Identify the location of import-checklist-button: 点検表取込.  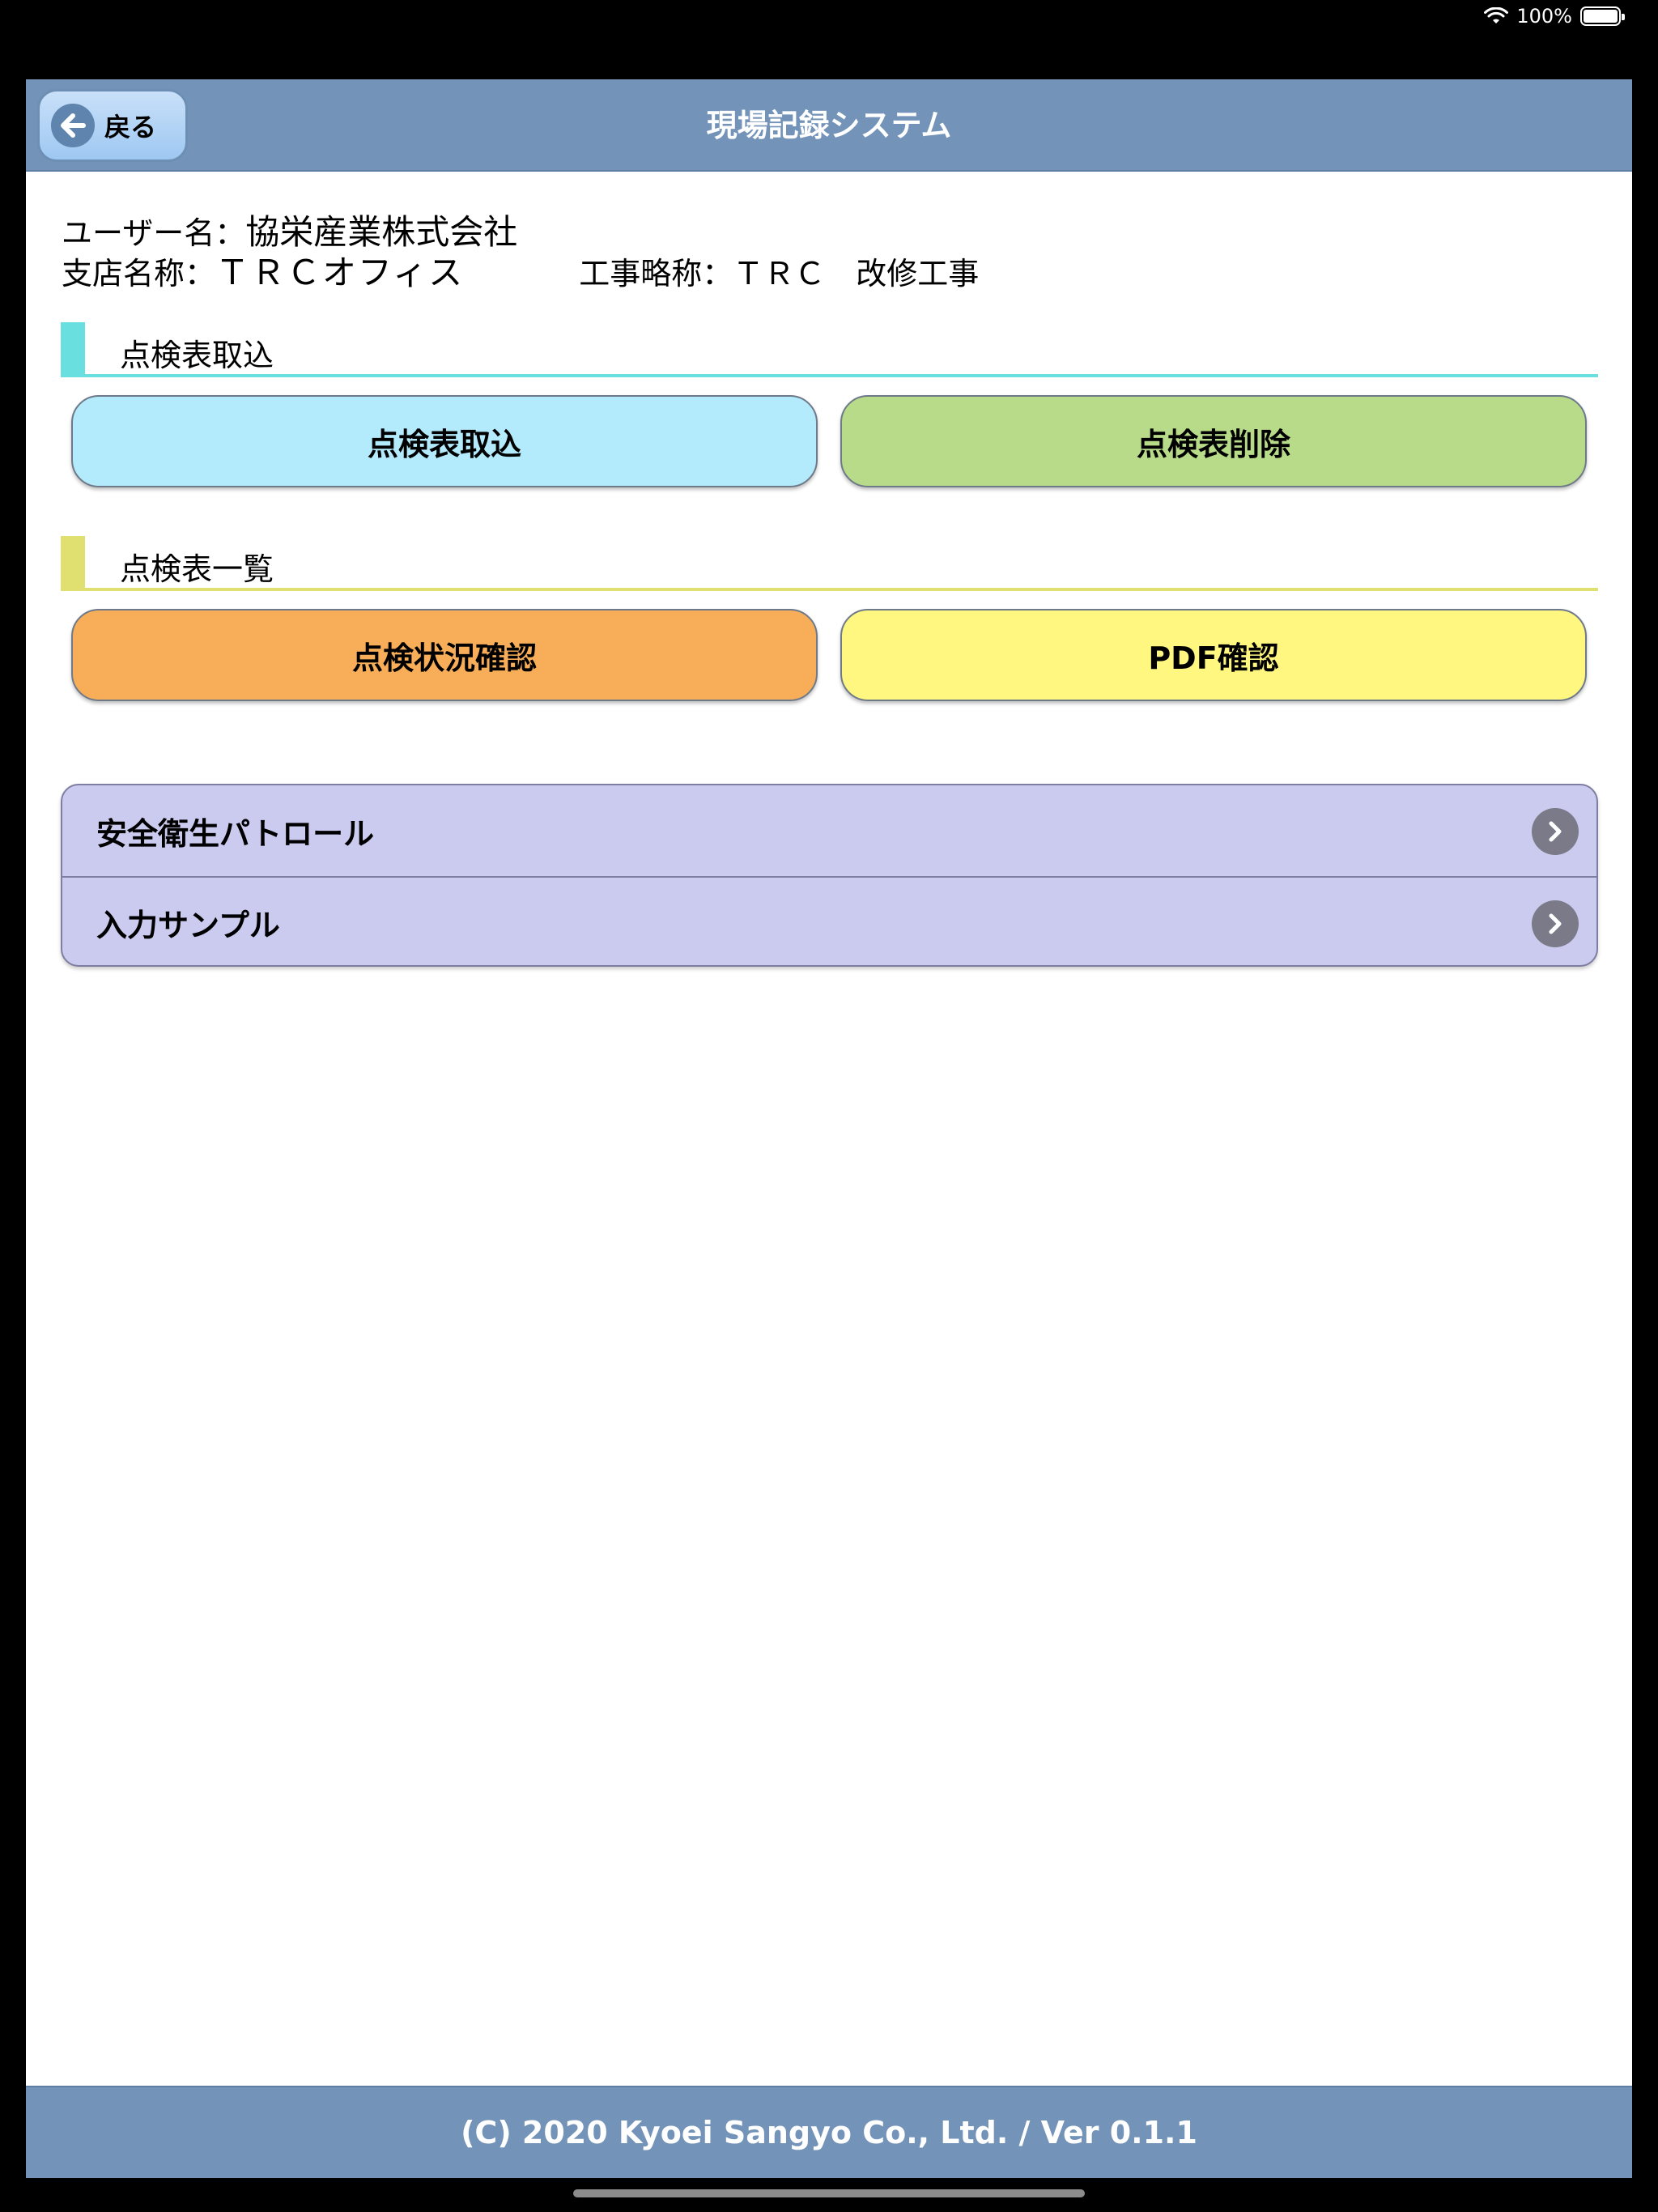
(444, 441).